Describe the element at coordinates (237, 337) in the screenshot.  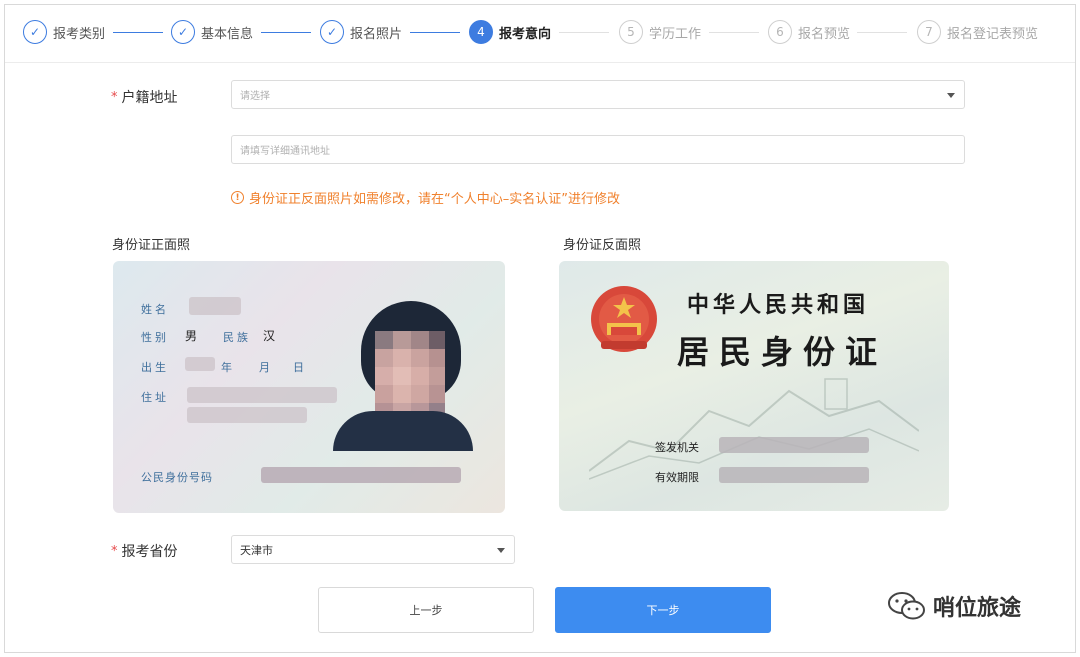
I see `ethnicity-label: 民族` at that location.